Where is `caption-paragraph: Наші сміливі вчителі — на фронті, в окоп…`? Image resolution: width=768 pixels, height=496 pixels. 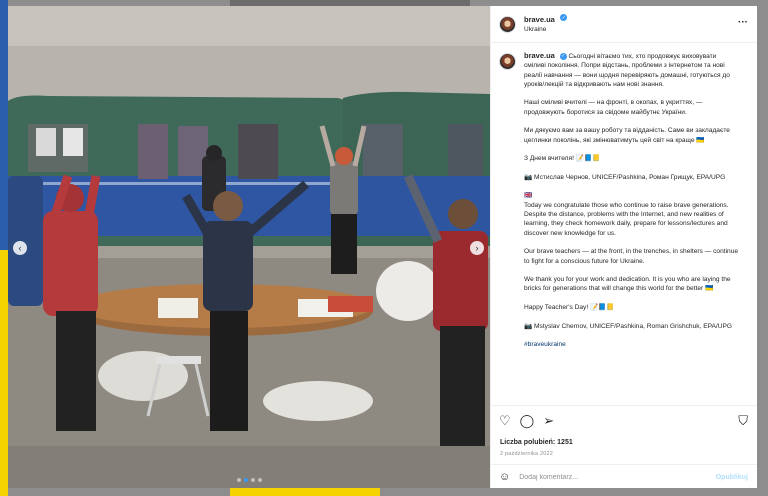
caption-paragraph: Наші сміливі вчителі — на фронті, в окоп… is located at coordinates (614, 107).